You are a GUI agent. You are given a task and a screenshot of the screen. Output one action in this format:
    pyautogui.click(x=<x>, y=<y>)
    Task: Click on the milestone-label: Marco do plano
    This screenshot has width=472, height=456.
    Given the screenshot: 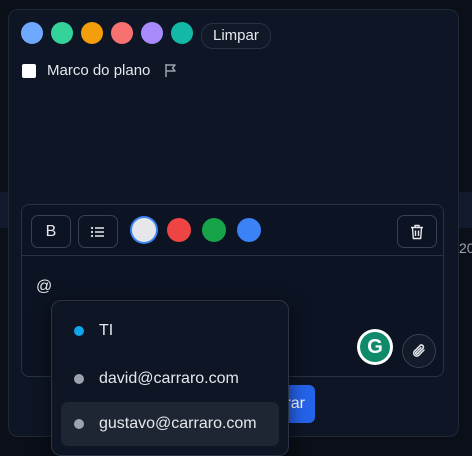 What is the action you would take?
    pyautogui.click(x=99, y=70)
    